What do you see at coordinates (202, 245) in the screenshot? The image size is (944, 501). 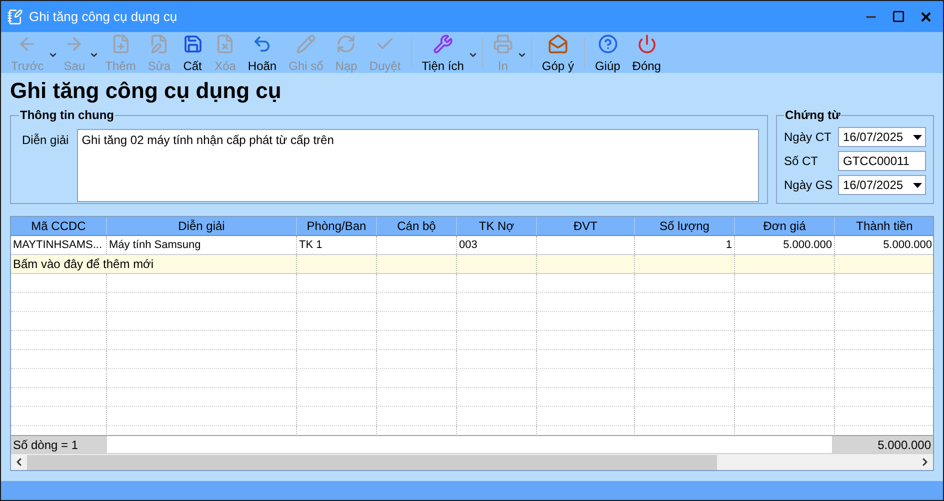 I see `table-cell: Máy tính Samsung` at bounding box center [202, 245].